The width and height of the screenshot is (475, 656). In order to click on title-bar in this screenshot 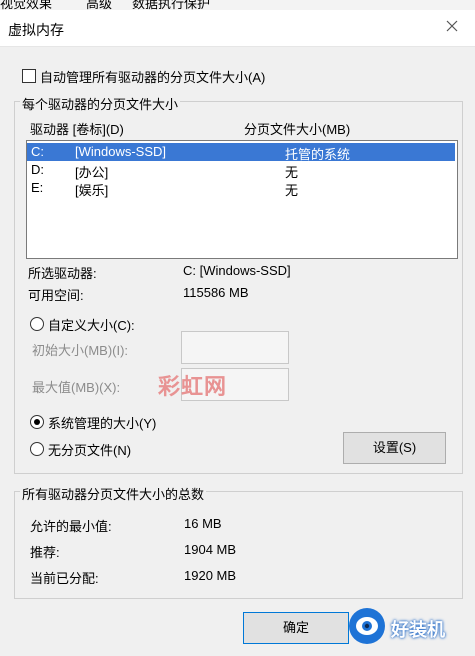, I will do `click(237, 28)`.